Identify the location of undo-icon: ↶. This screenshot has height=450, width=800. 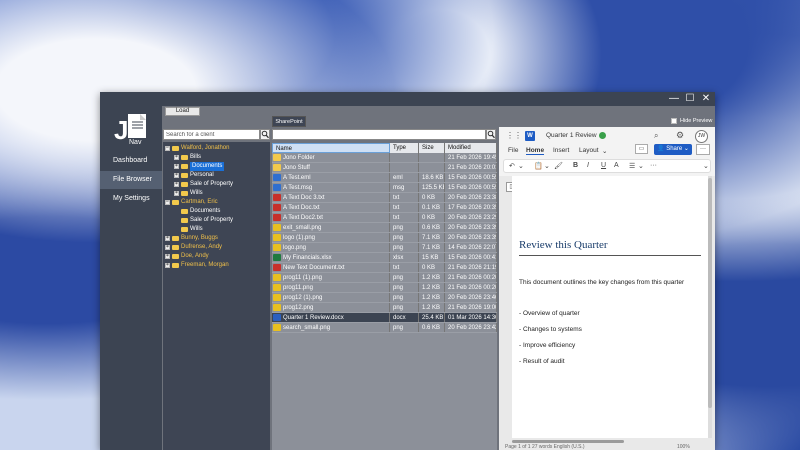
(512, 166).